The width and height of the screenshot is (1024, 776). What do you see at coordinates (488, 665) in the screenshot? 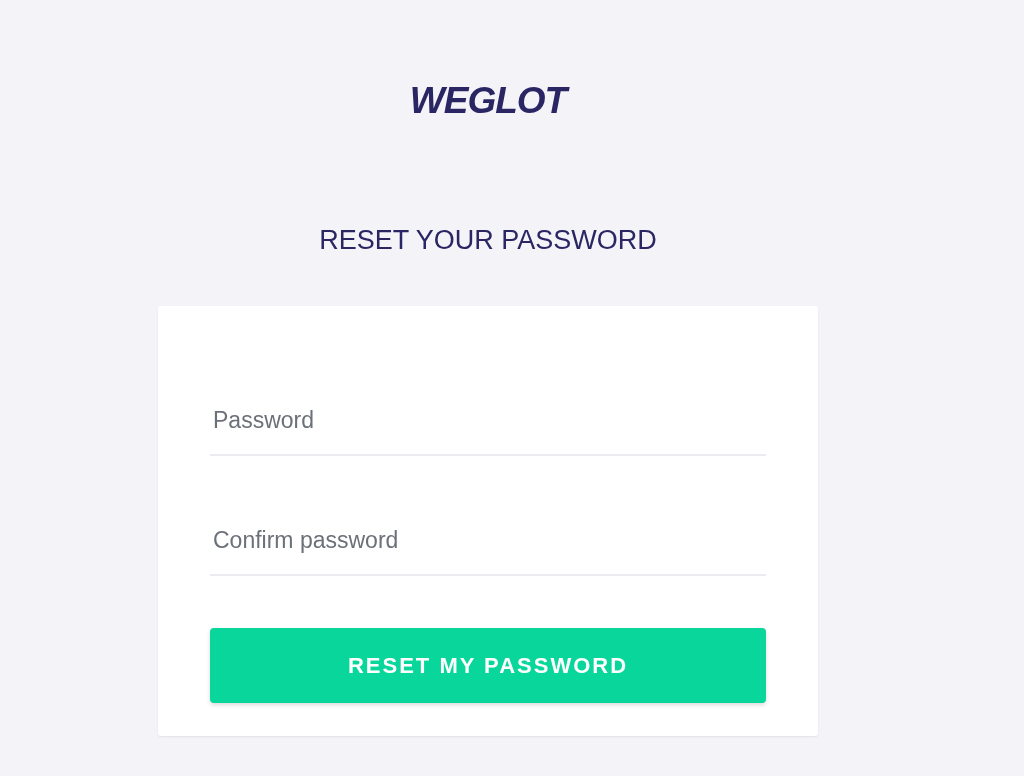
I see `reset-password-button: RESET MY PASSWORD` at bounding box center [488, 665].